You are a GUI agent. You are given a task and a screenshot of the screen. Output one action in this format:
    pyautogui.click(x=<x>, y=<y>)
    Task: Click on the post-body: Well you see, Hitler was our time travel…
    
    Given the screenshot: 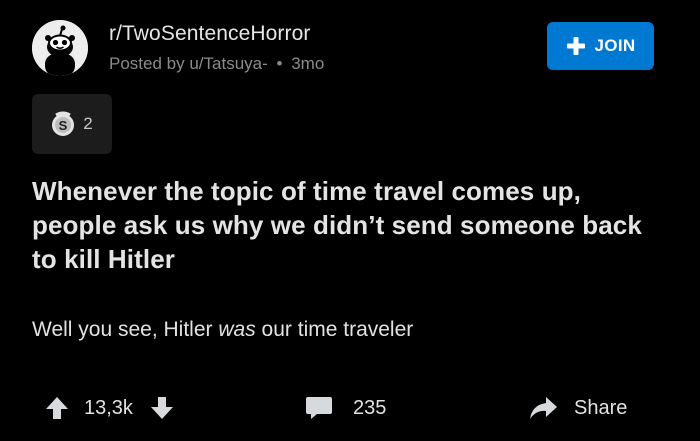 What is the action you would take?
    pyautogui.click(x=352, y=330)
    